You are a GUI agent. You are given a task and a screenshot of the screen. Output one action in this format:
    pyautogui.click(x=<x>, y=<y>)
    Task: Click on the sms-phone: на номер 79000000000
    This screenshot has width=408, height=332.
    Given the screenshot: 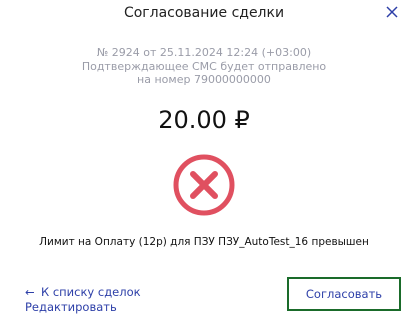 What is the action you would take?
    pyautogui.click(x=204, y=79)
    